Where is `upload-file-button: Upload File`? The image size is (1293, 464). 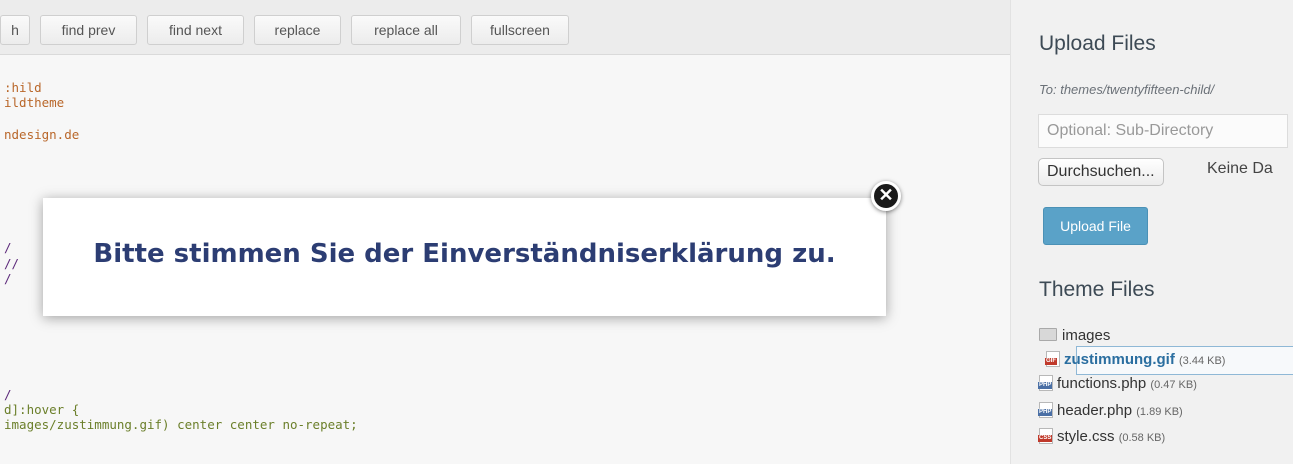 upload-file-button: Upload File is located at coordinates (1095, 226).